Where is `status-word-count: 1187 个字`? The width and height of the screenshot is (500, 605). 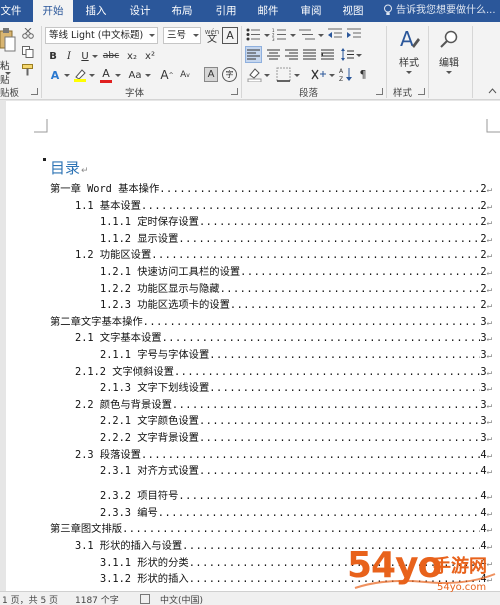
status-word-count: 1187 个字 is located at coordinates (97, 599).